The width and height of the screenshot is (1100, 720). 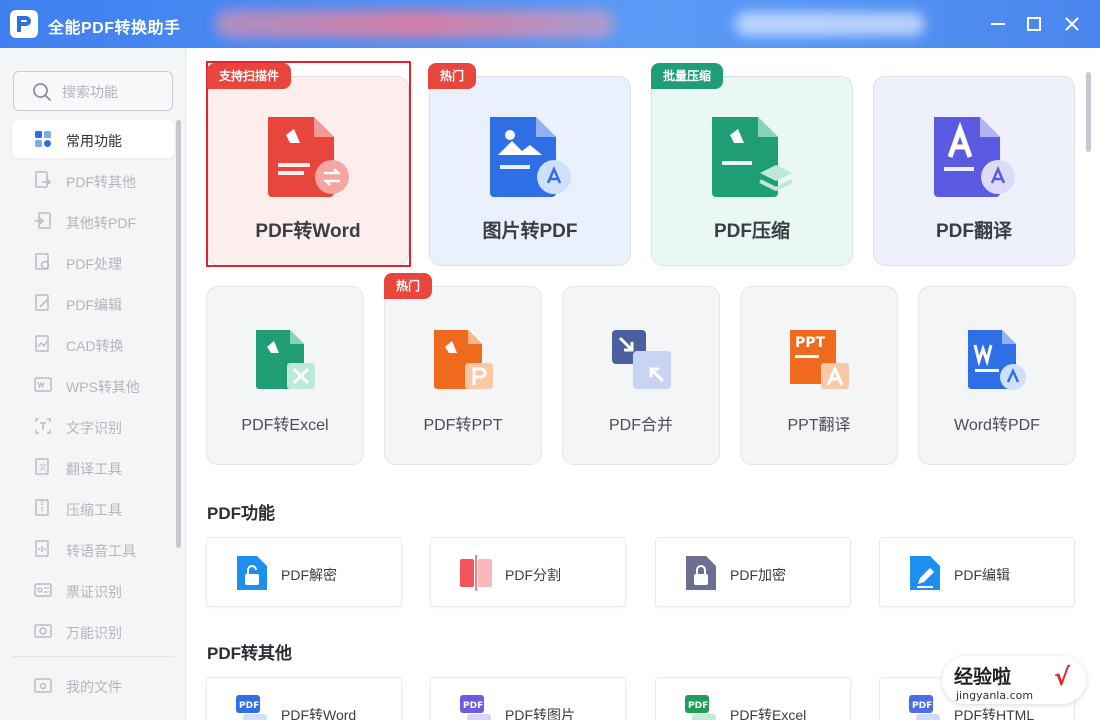 What do you see at coordinates (977, 572) in the screenshot?
I see `func-card-pdf-edit: PDF编辑` at bounding box center [977, 572].